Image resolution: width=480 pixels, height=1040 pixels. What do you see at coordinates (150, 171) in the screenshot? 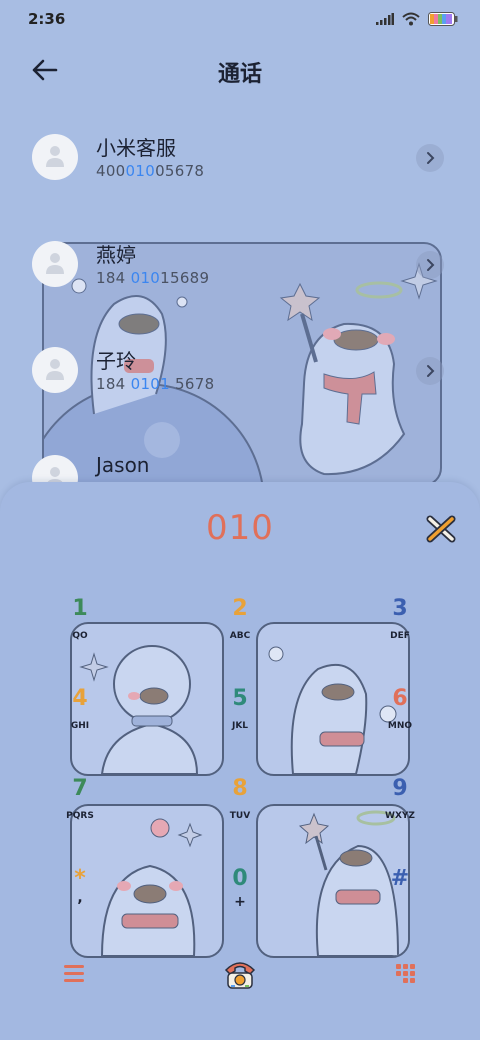
I see `contact-number: 40001005678` at bounding box center [150, 171].